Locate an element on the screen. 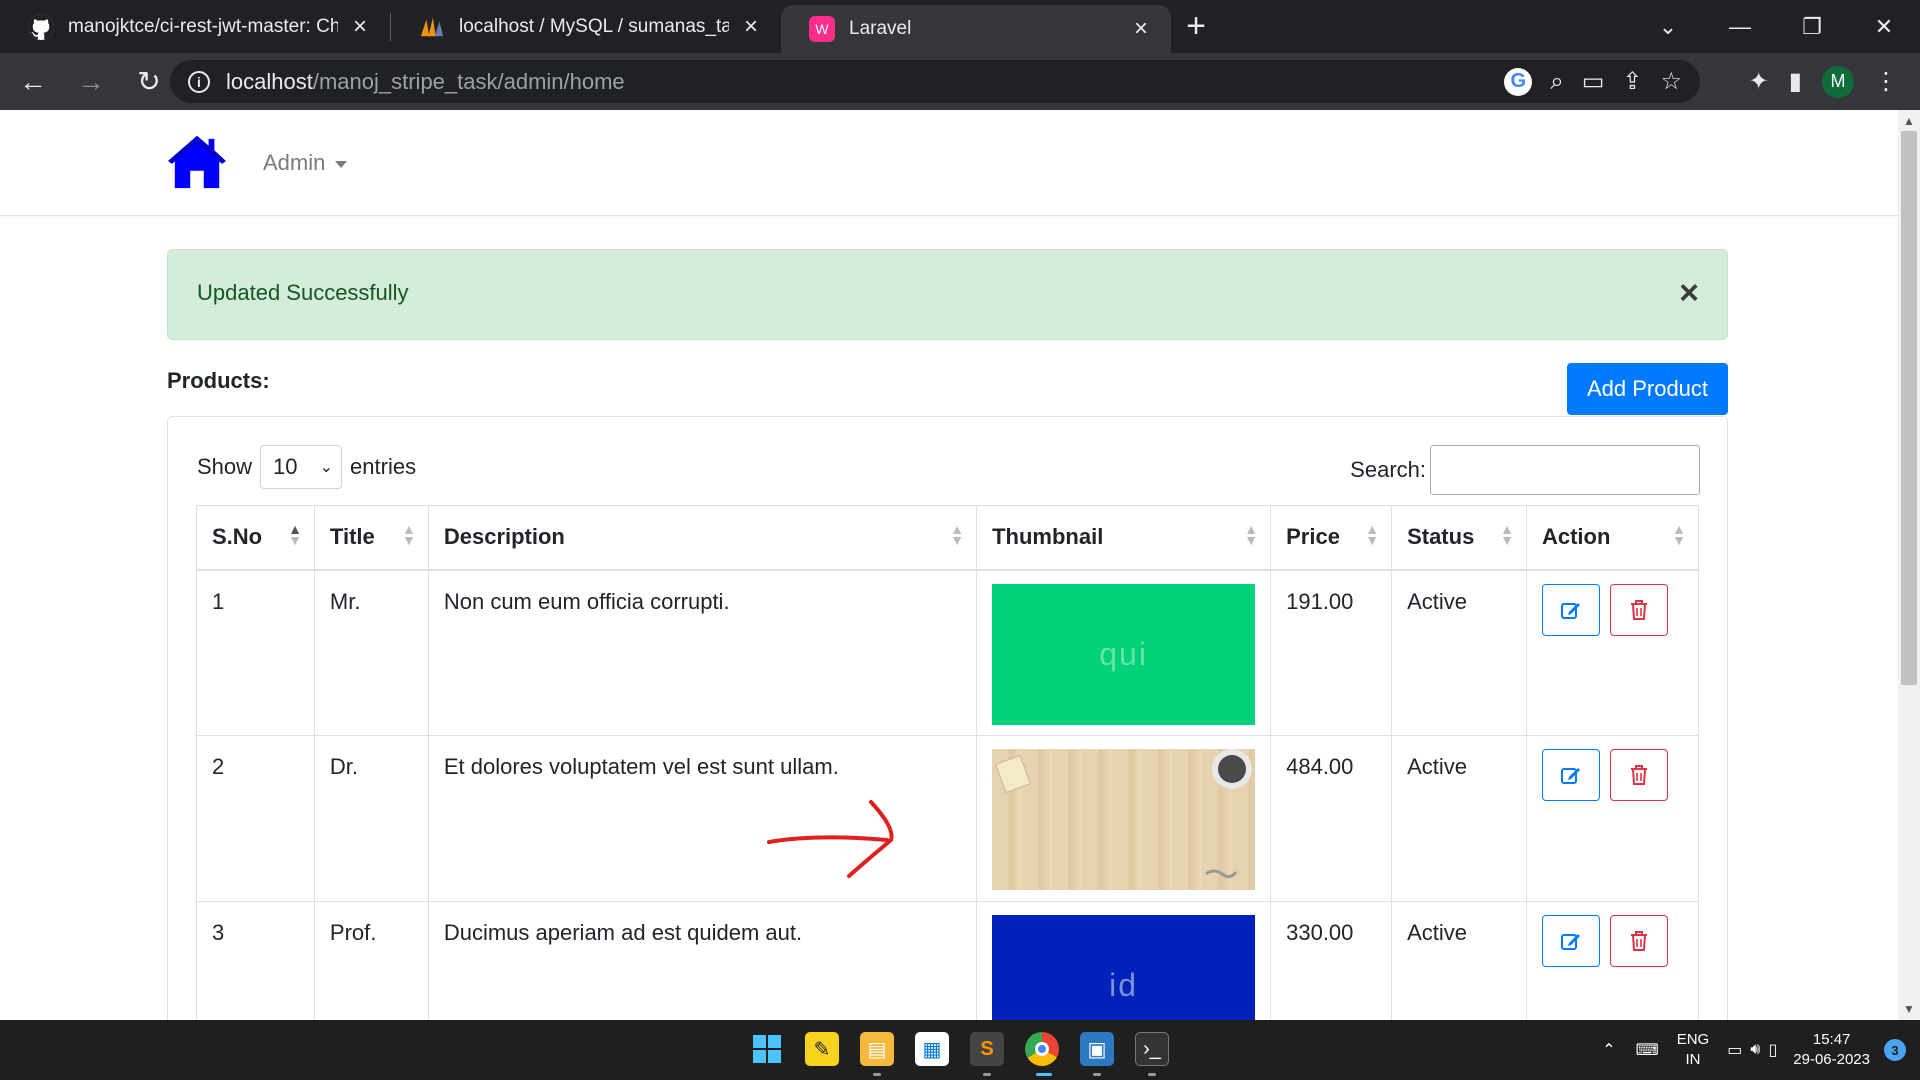 The height and width of the screenshot is (1080, 1920). add-product-button: Add Product is located at coordinates (1647, 389).